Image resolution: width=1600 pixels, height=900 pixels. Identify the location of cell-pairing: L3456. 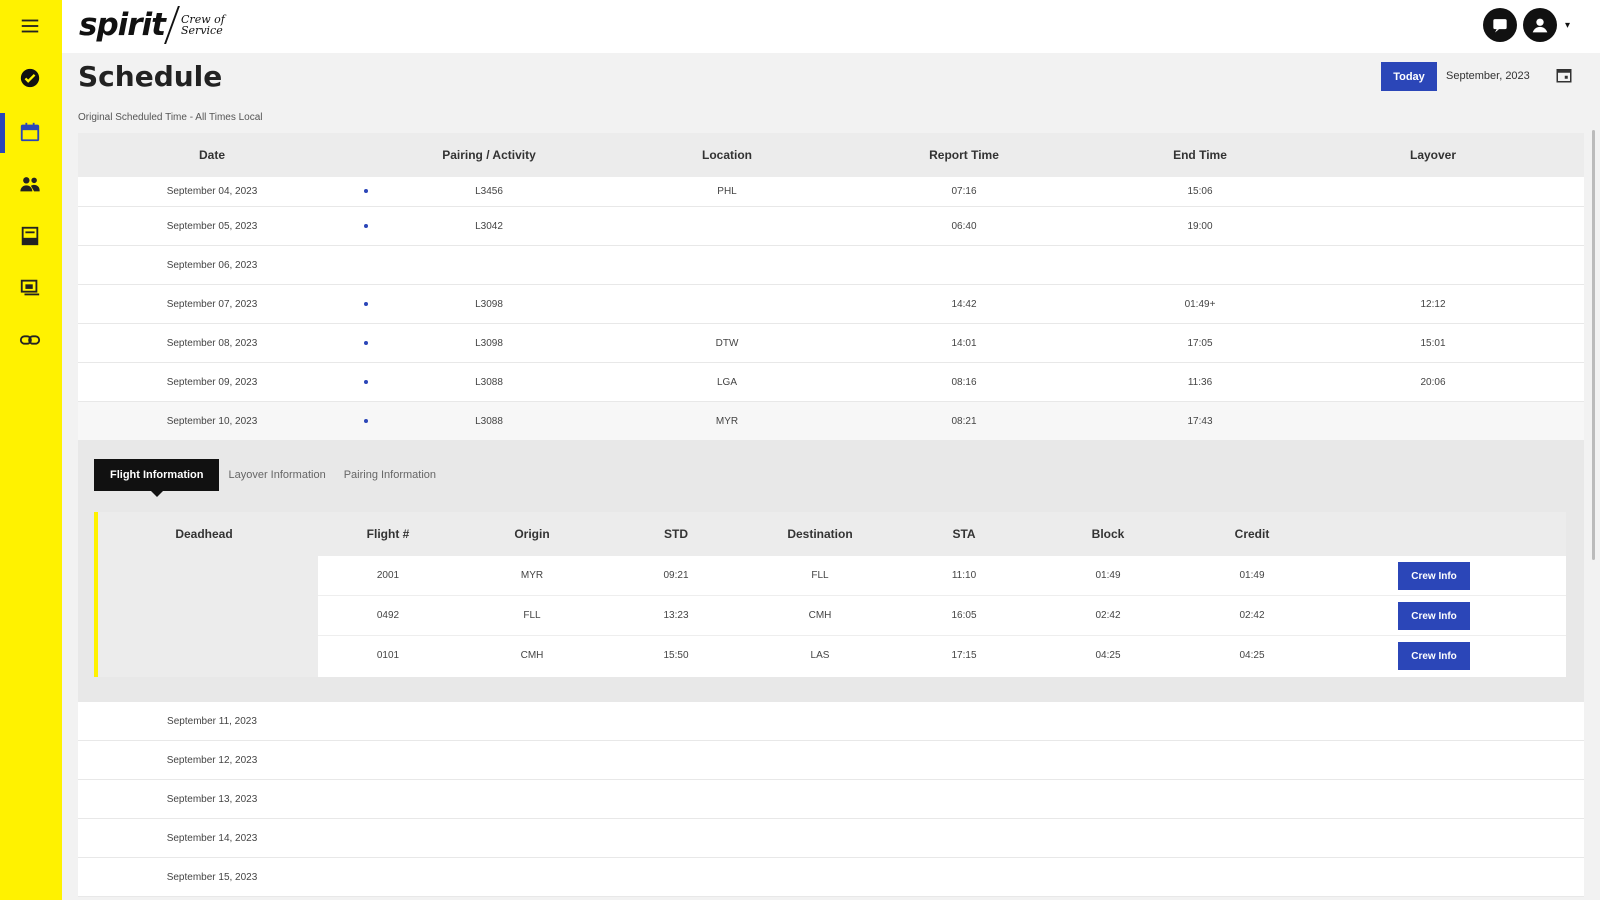
(489, 191).